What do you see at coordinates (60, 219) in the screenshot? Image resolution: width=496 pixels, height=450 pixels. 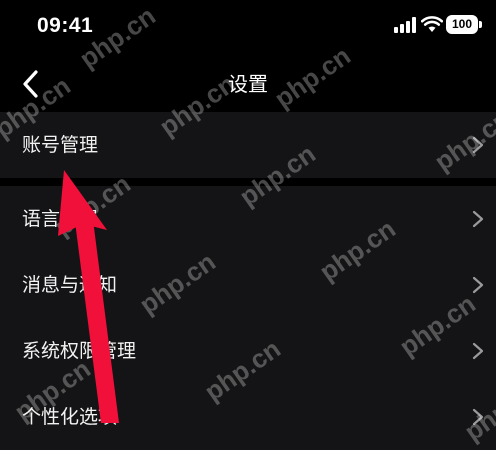 I see `settings-item-label: 语言设置` at bounding box center [60, 219].